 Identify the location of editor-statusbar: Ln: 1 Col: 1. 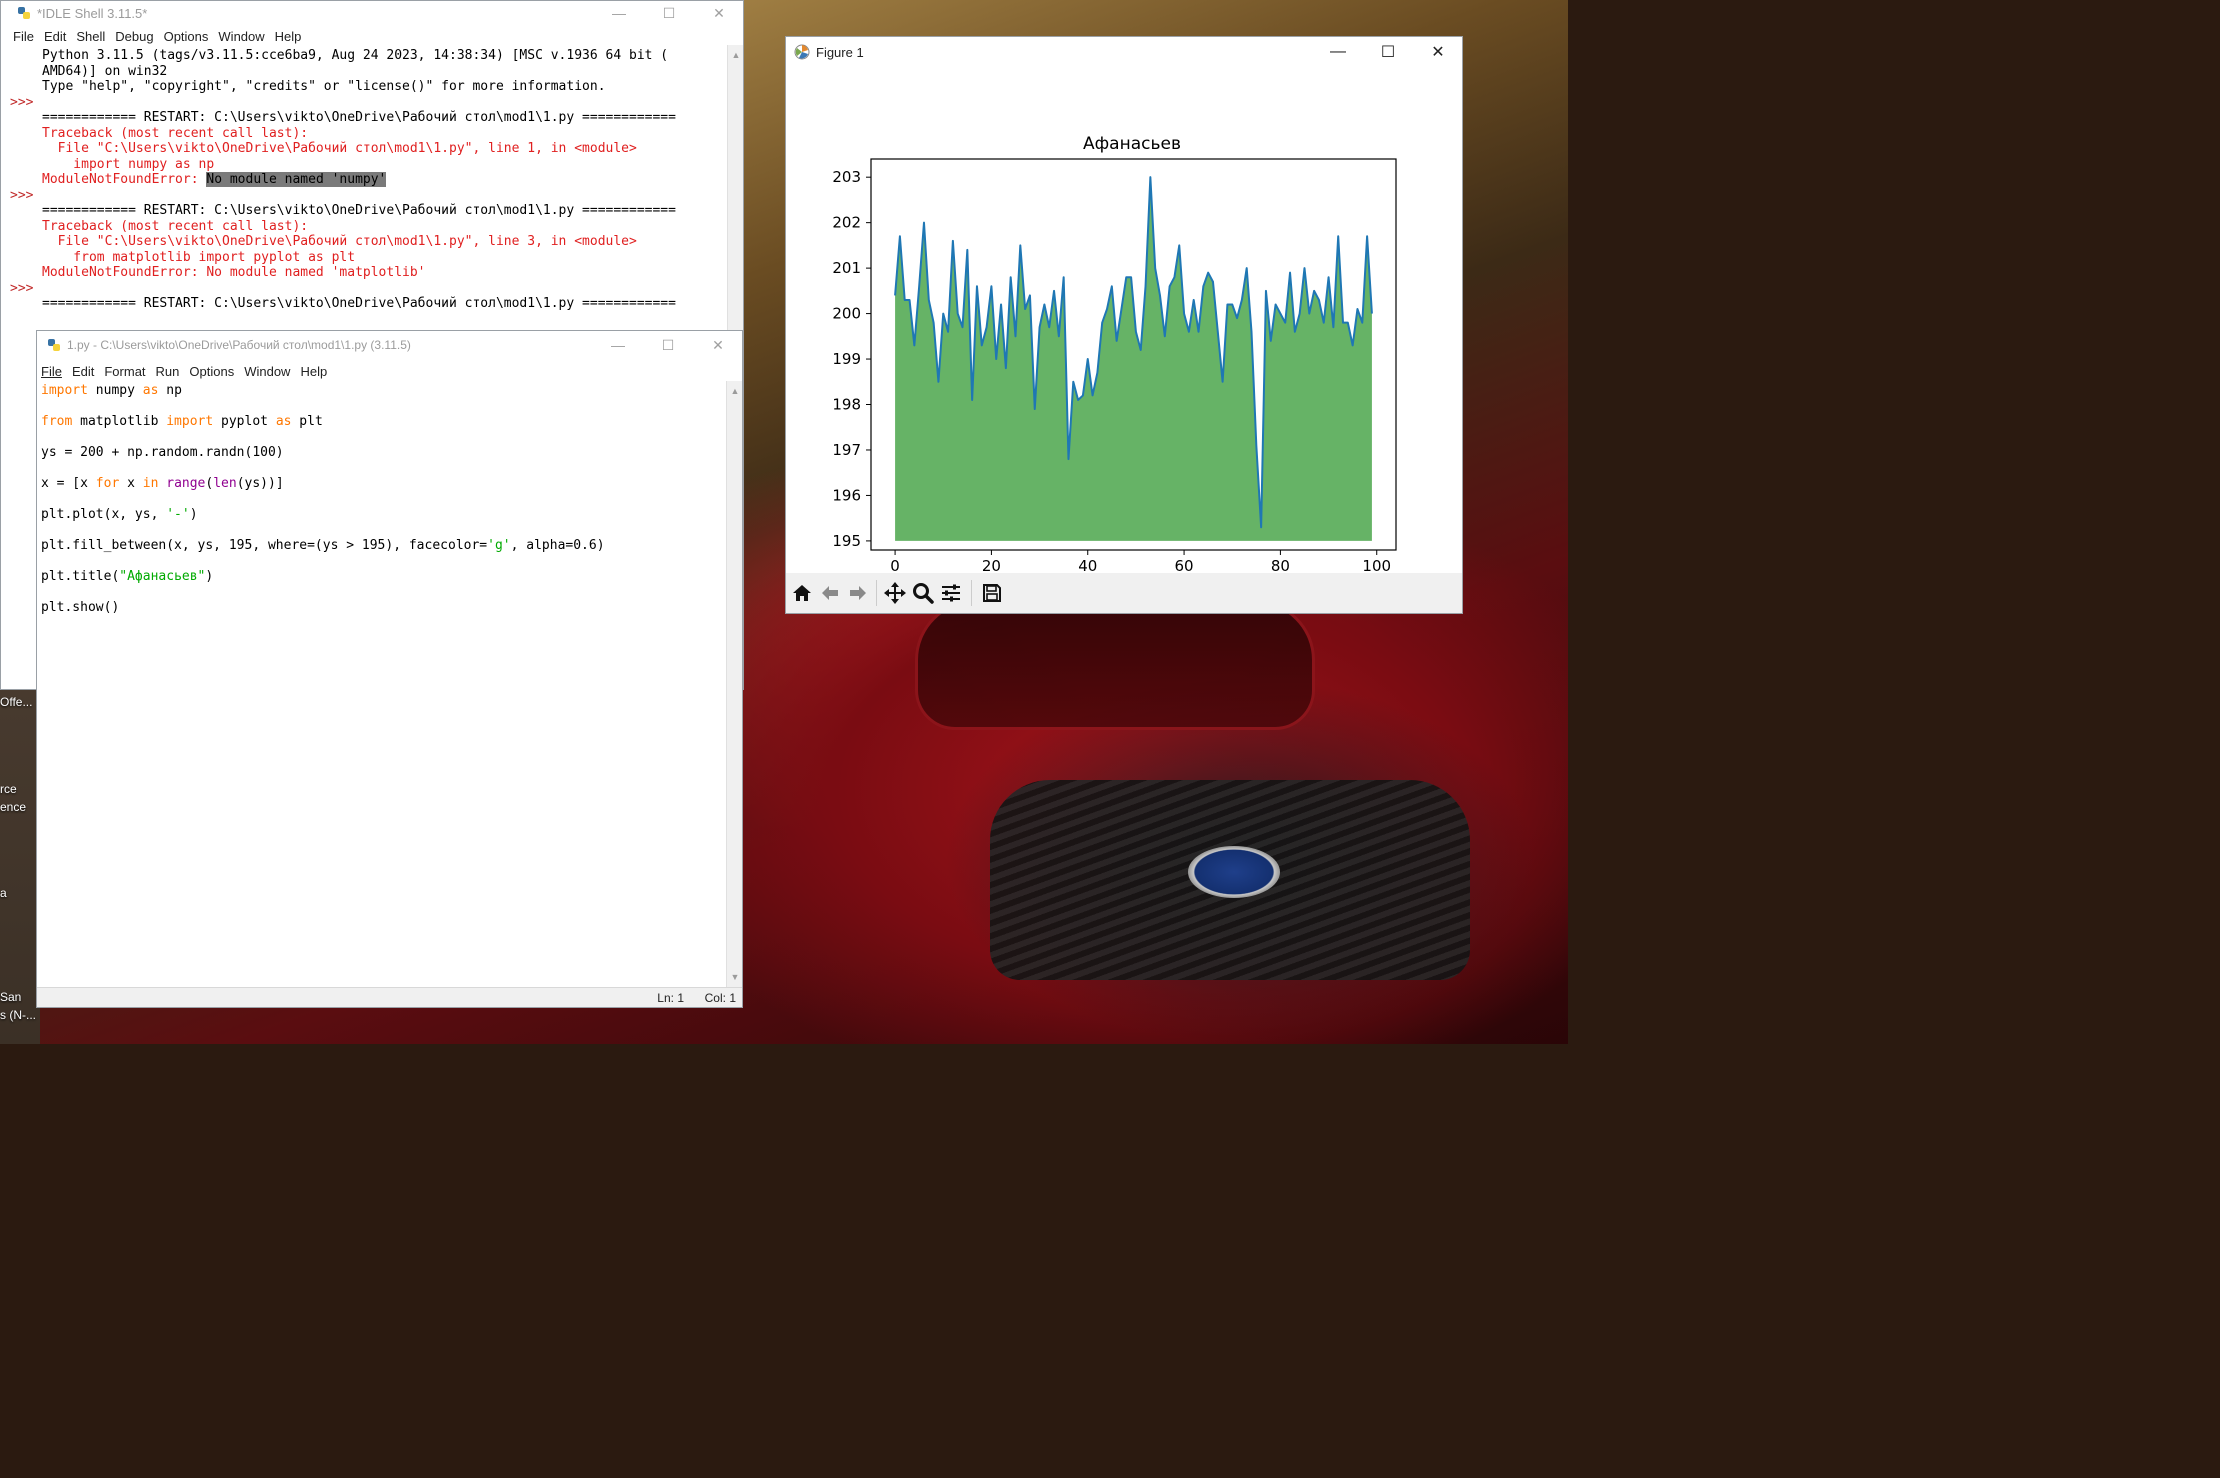
(389, 997).